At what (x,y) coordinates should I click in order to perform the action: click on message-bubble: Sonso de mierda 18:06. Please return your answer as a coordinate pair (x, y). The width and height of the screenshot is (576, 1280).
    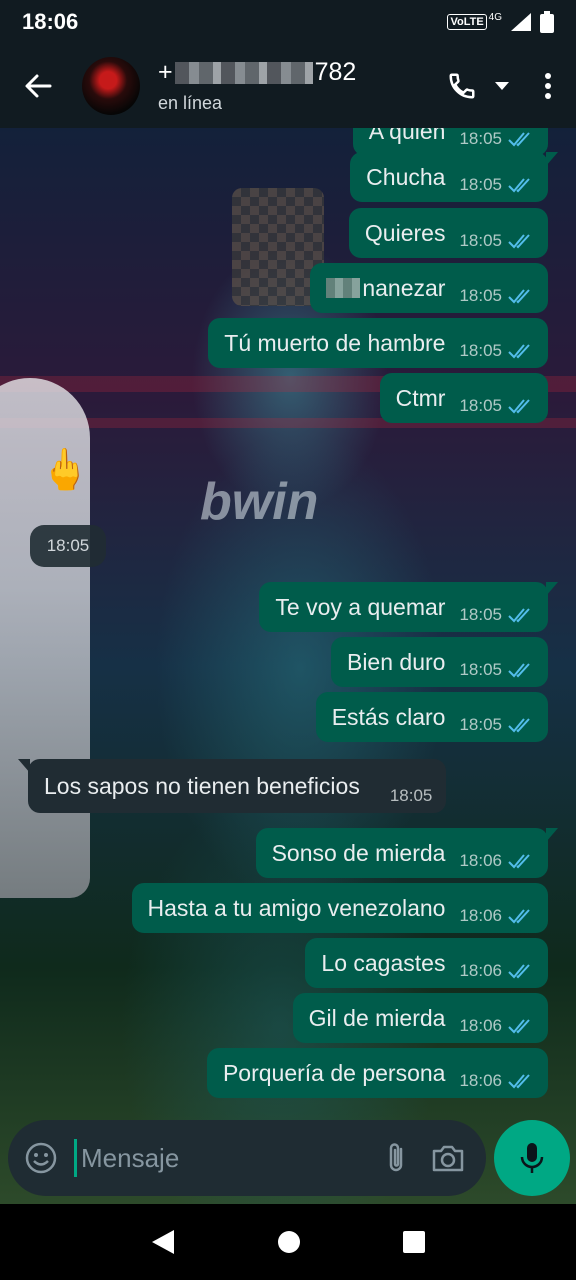
    Looking at the image, I should click on (407, 853).